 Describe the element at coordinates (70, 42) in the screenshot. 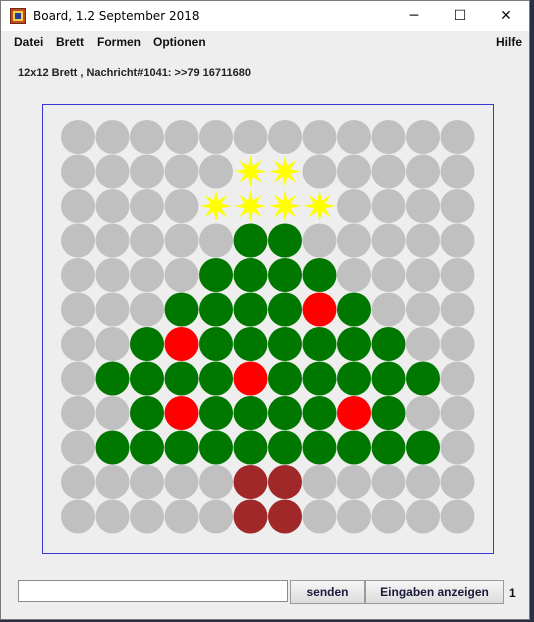

I see `menu-brett: Brett` at that location.